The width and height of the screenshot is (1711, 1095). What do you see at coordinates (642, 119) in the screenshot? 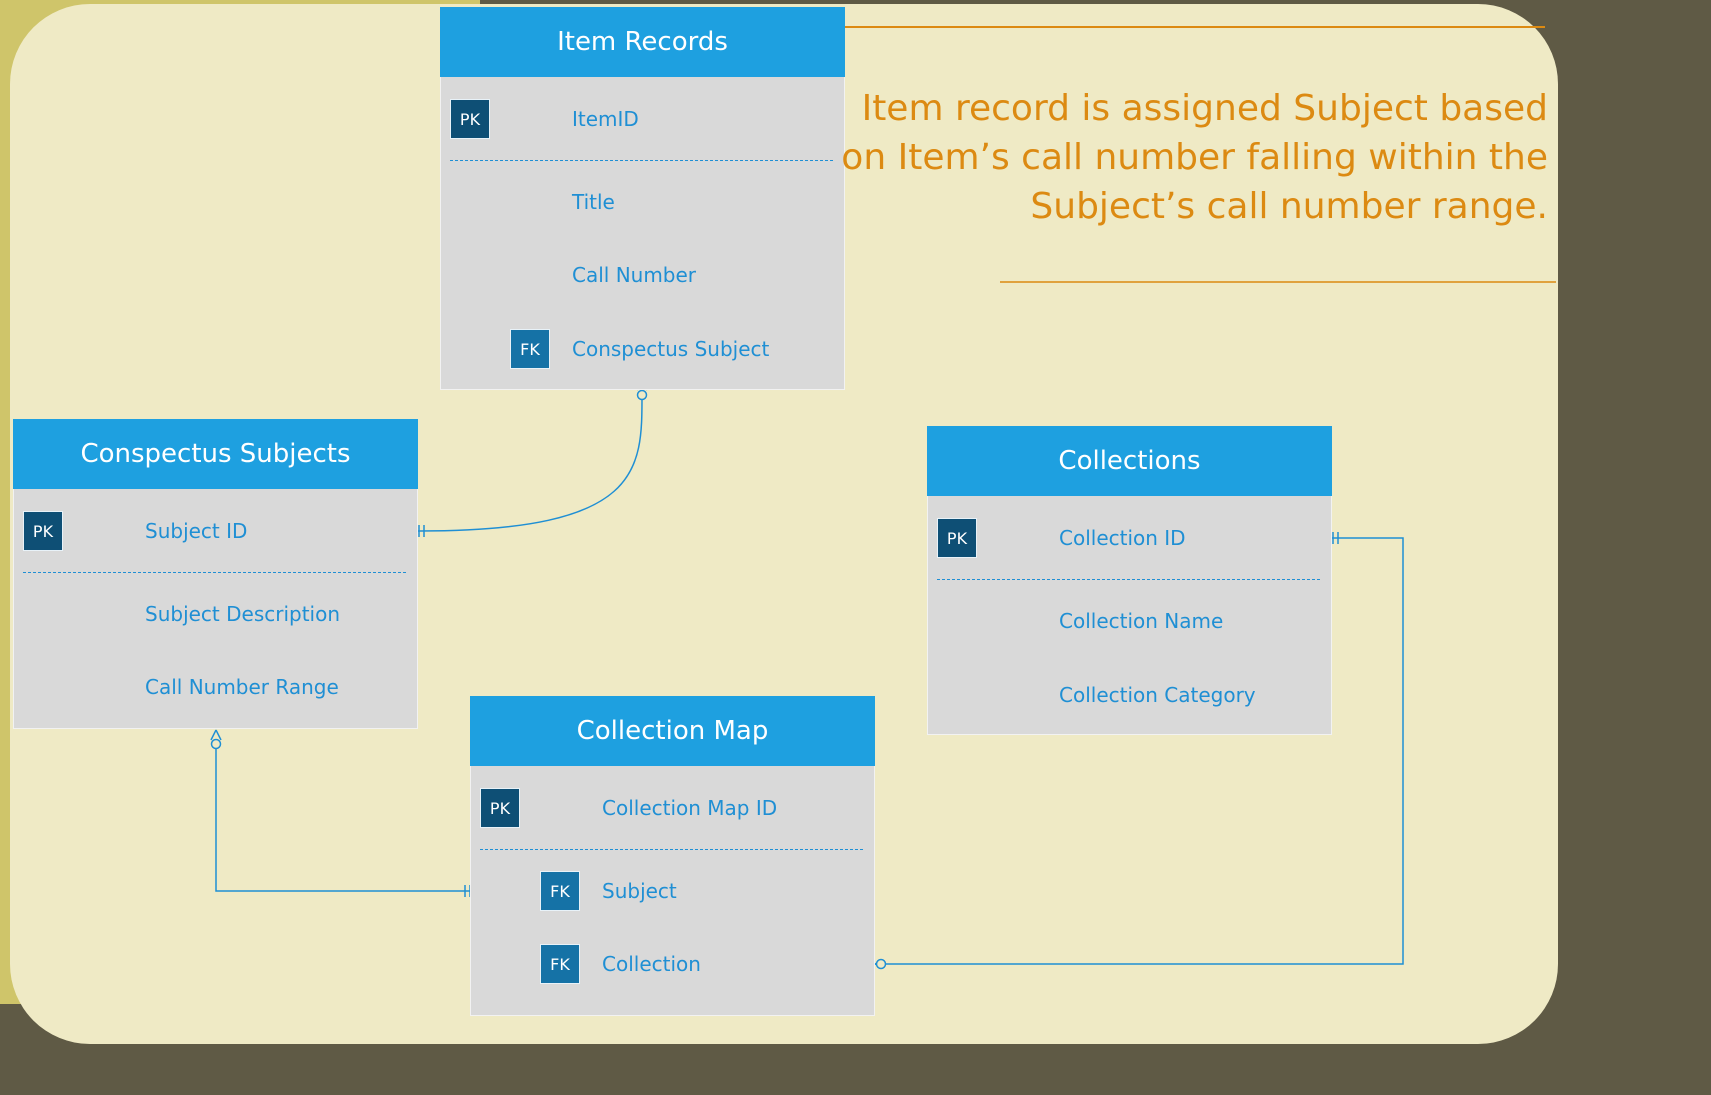
I see `field-row-pk: PK ItemID` at bounding box center [642, 119].